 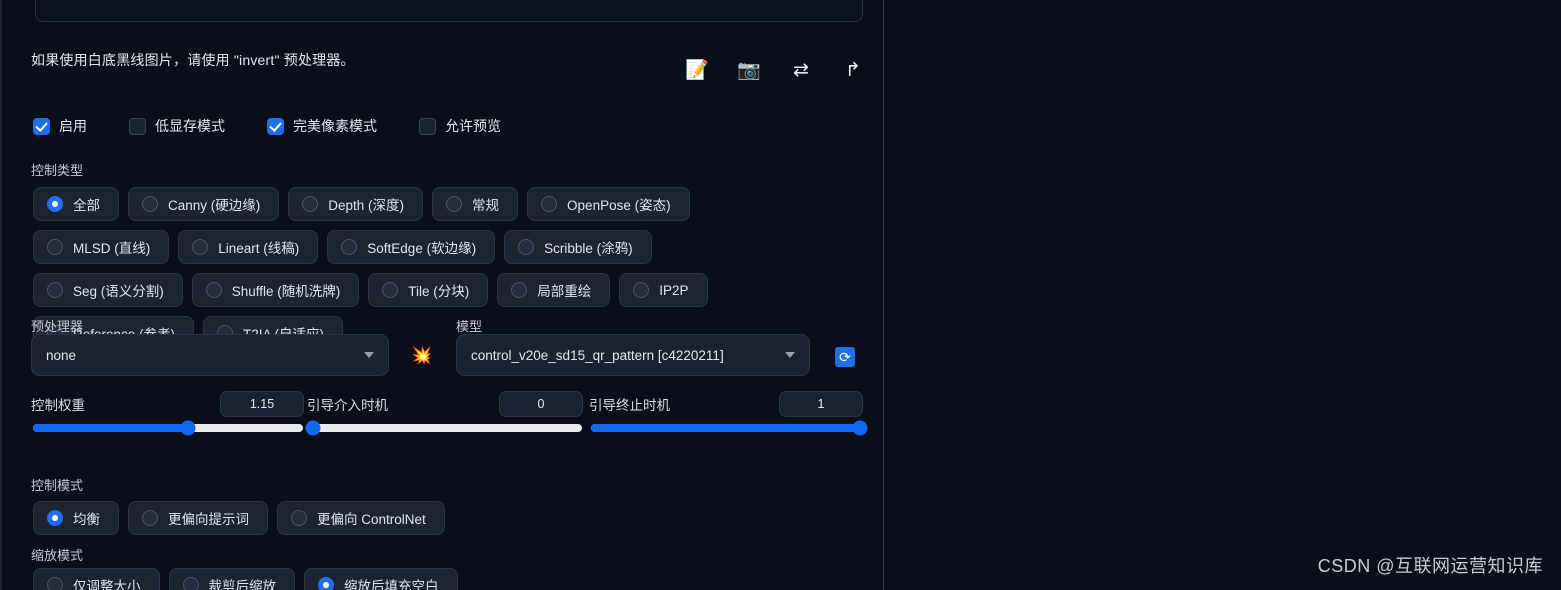 I want to click on resize-mode-option-1: 裁剪后缩放, so click(x=231, y=579).